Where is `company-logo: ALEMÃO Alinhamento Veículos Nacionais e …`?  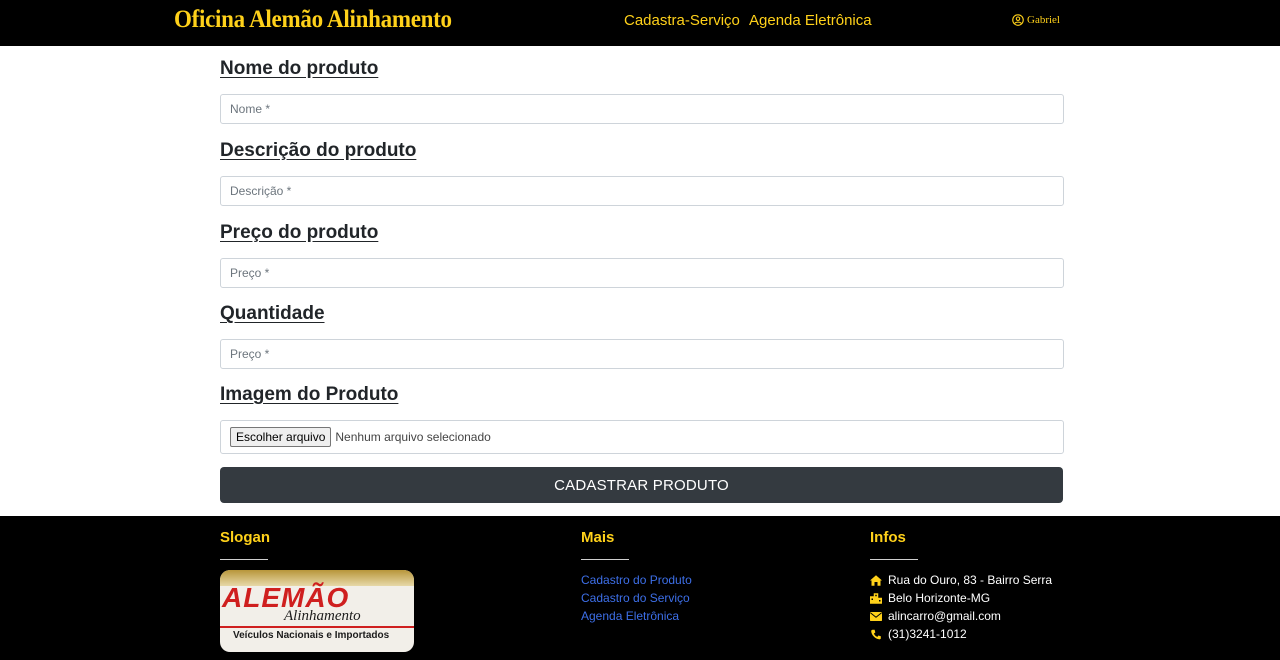 company-logo: ALEMÃO Alinhamento Veículos Nacionais e … is located at coordinates (317, 611).